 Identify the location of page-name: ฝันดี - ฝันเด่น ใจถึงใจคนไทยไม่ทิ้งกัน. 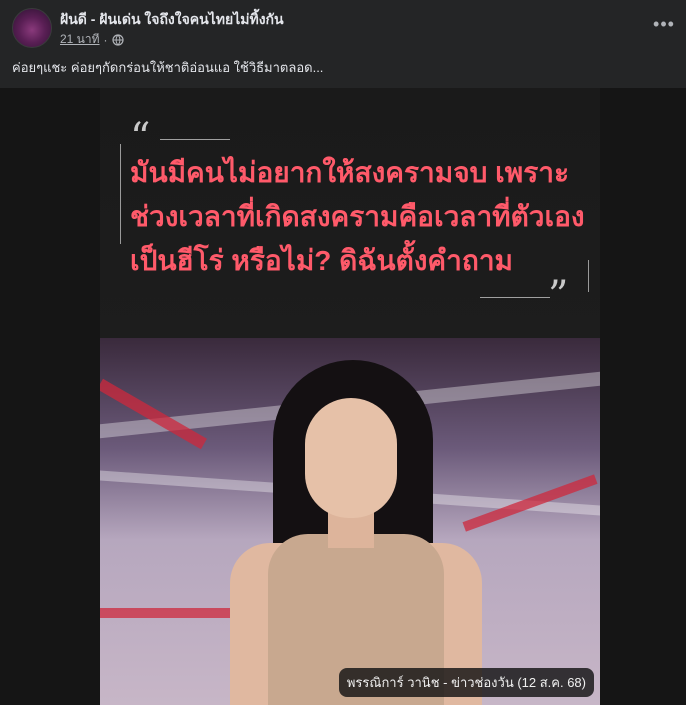
(172, 20).